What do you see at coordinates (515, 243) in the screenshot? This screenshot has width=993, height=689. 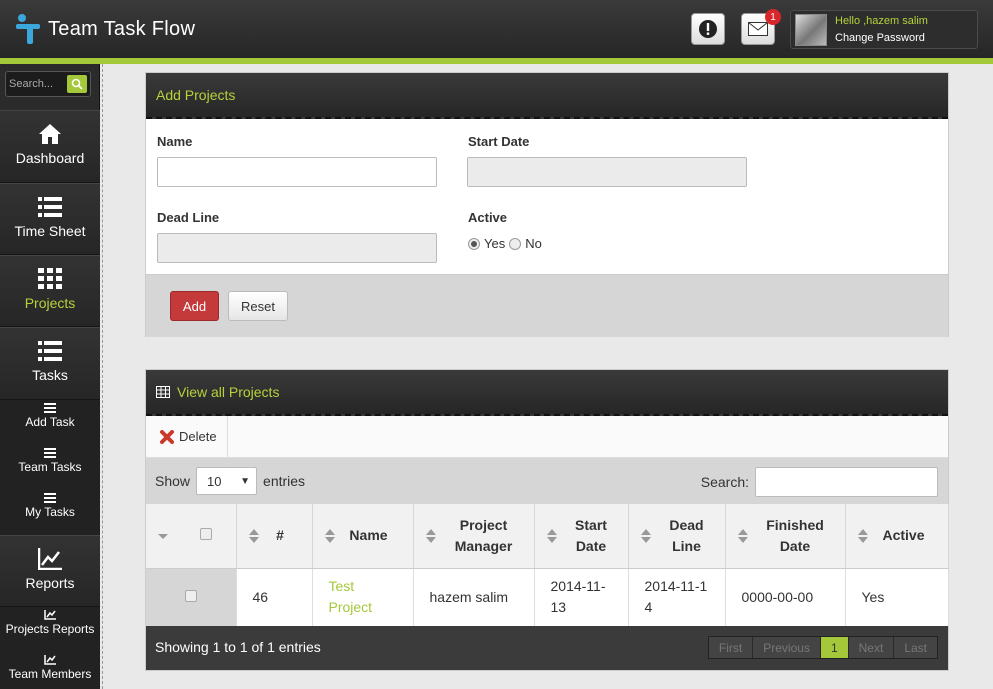 I see `active-no-radio` at bounding box center [515, 243].